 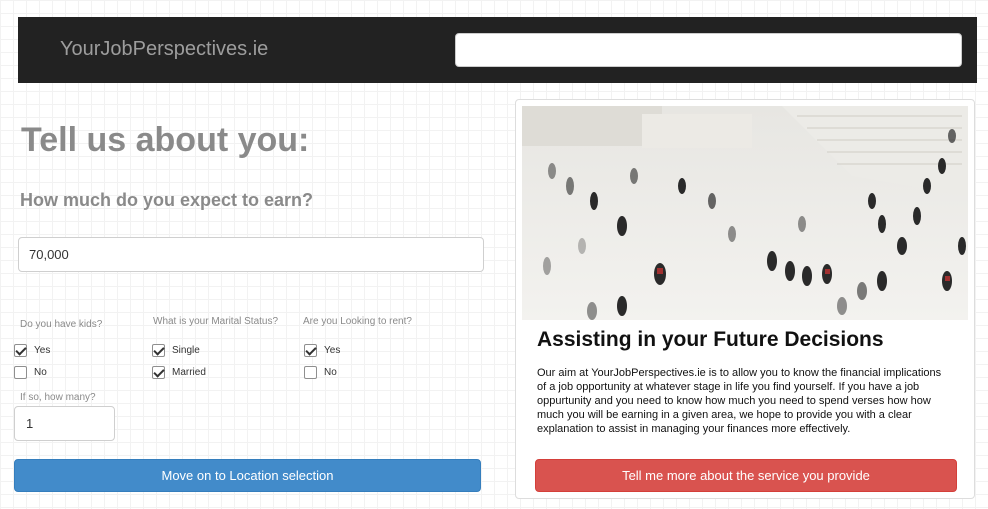 I want to click on kids-count-label: If so, how many?, so click(x=58, y=397).